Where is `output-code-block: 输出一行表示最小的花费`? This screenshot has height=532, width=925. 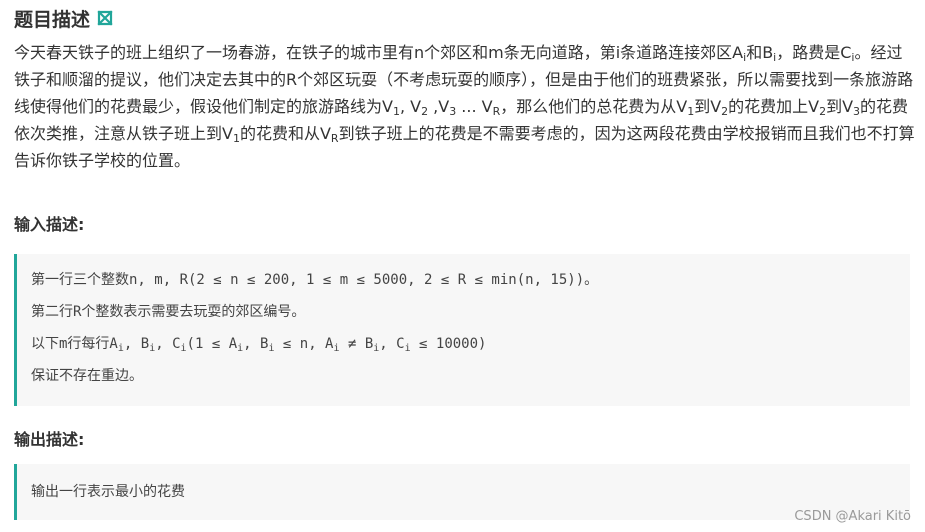 output-code-block: 输出一行表示最小的花费 is located at coordinates (462, 492).